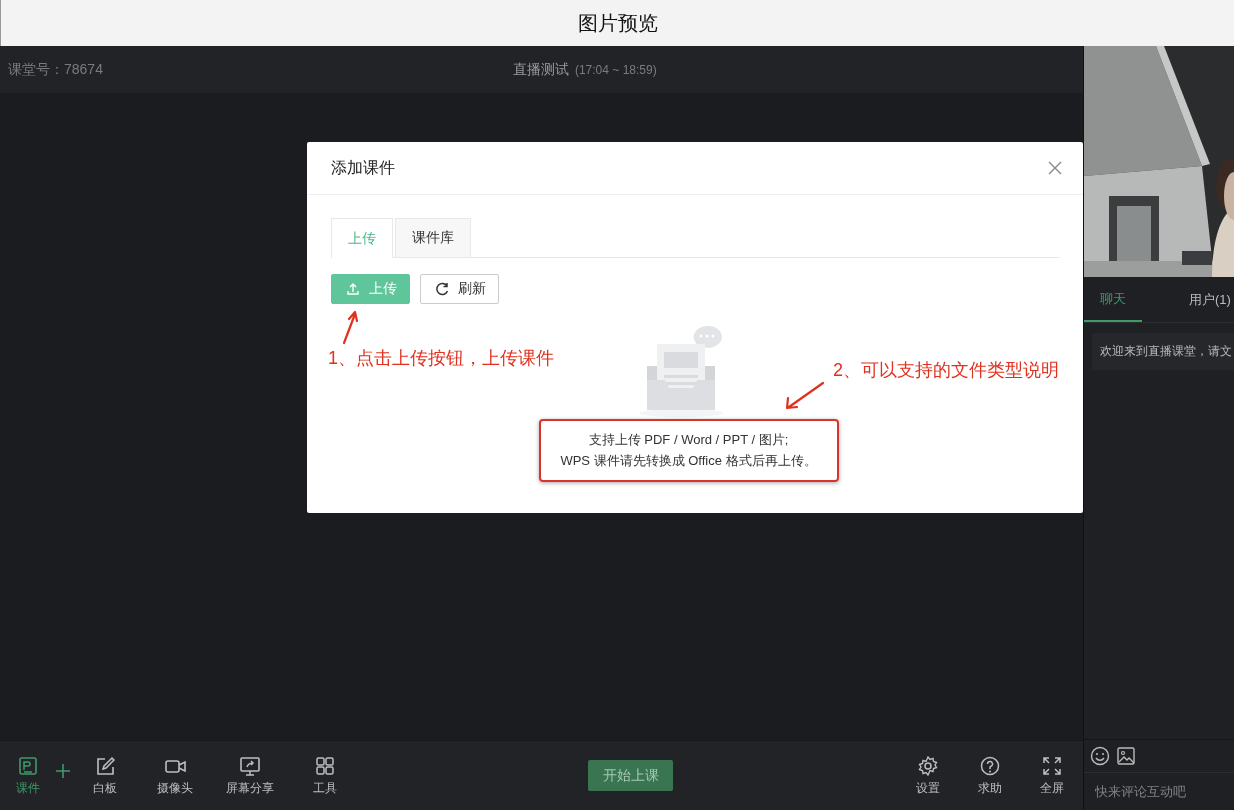 The image size is (1234, 810). I want to click on tab: 用户(1), so click(1186, 299).